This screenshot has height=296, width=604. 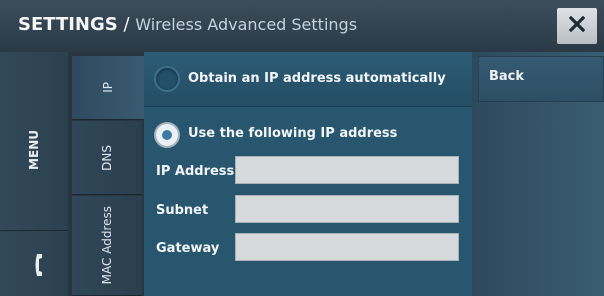 What do you see at coordinates (41, 267) in the screenshot?
I see `phone-icon` at bounding box center [41, 267].